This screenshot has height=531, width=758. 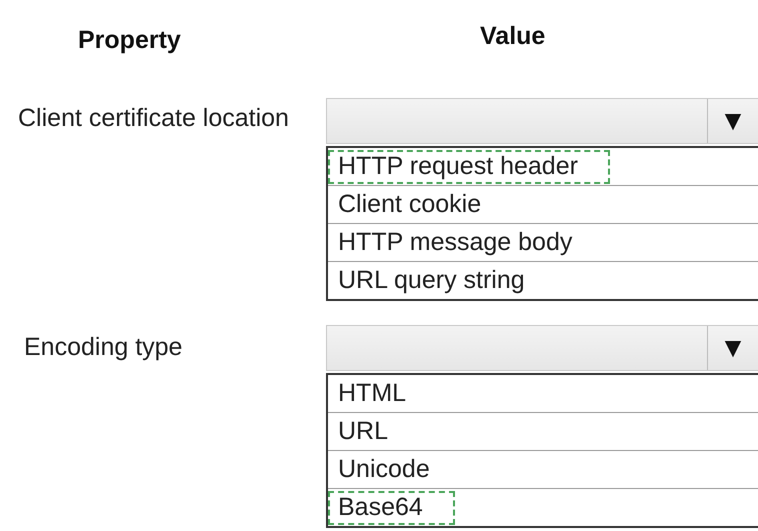 What do you see at coordinates (391, 507) in the screenshot?
I see `dropdown-option: Base64` at bounding box center [391, 507].